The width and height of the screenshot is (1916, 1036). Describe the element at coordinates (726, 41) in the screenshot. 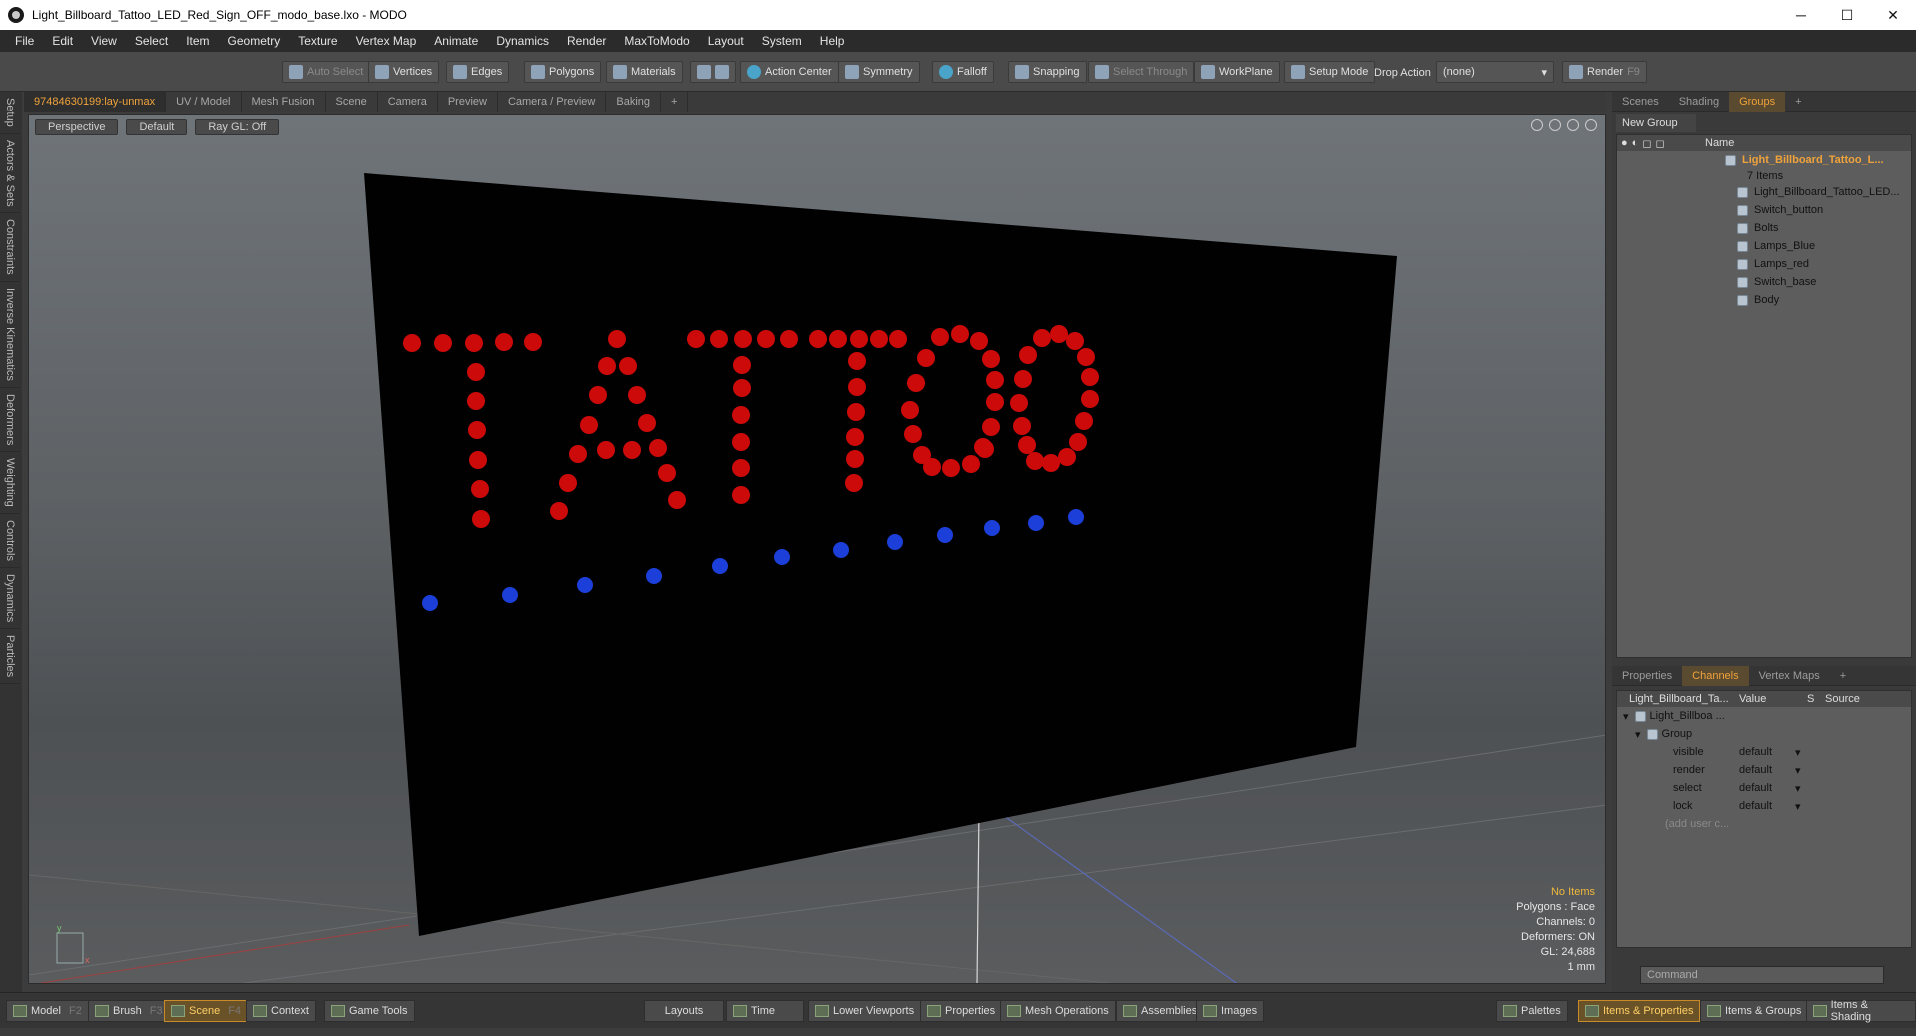

I see `menu-layout: Layout` at that location.